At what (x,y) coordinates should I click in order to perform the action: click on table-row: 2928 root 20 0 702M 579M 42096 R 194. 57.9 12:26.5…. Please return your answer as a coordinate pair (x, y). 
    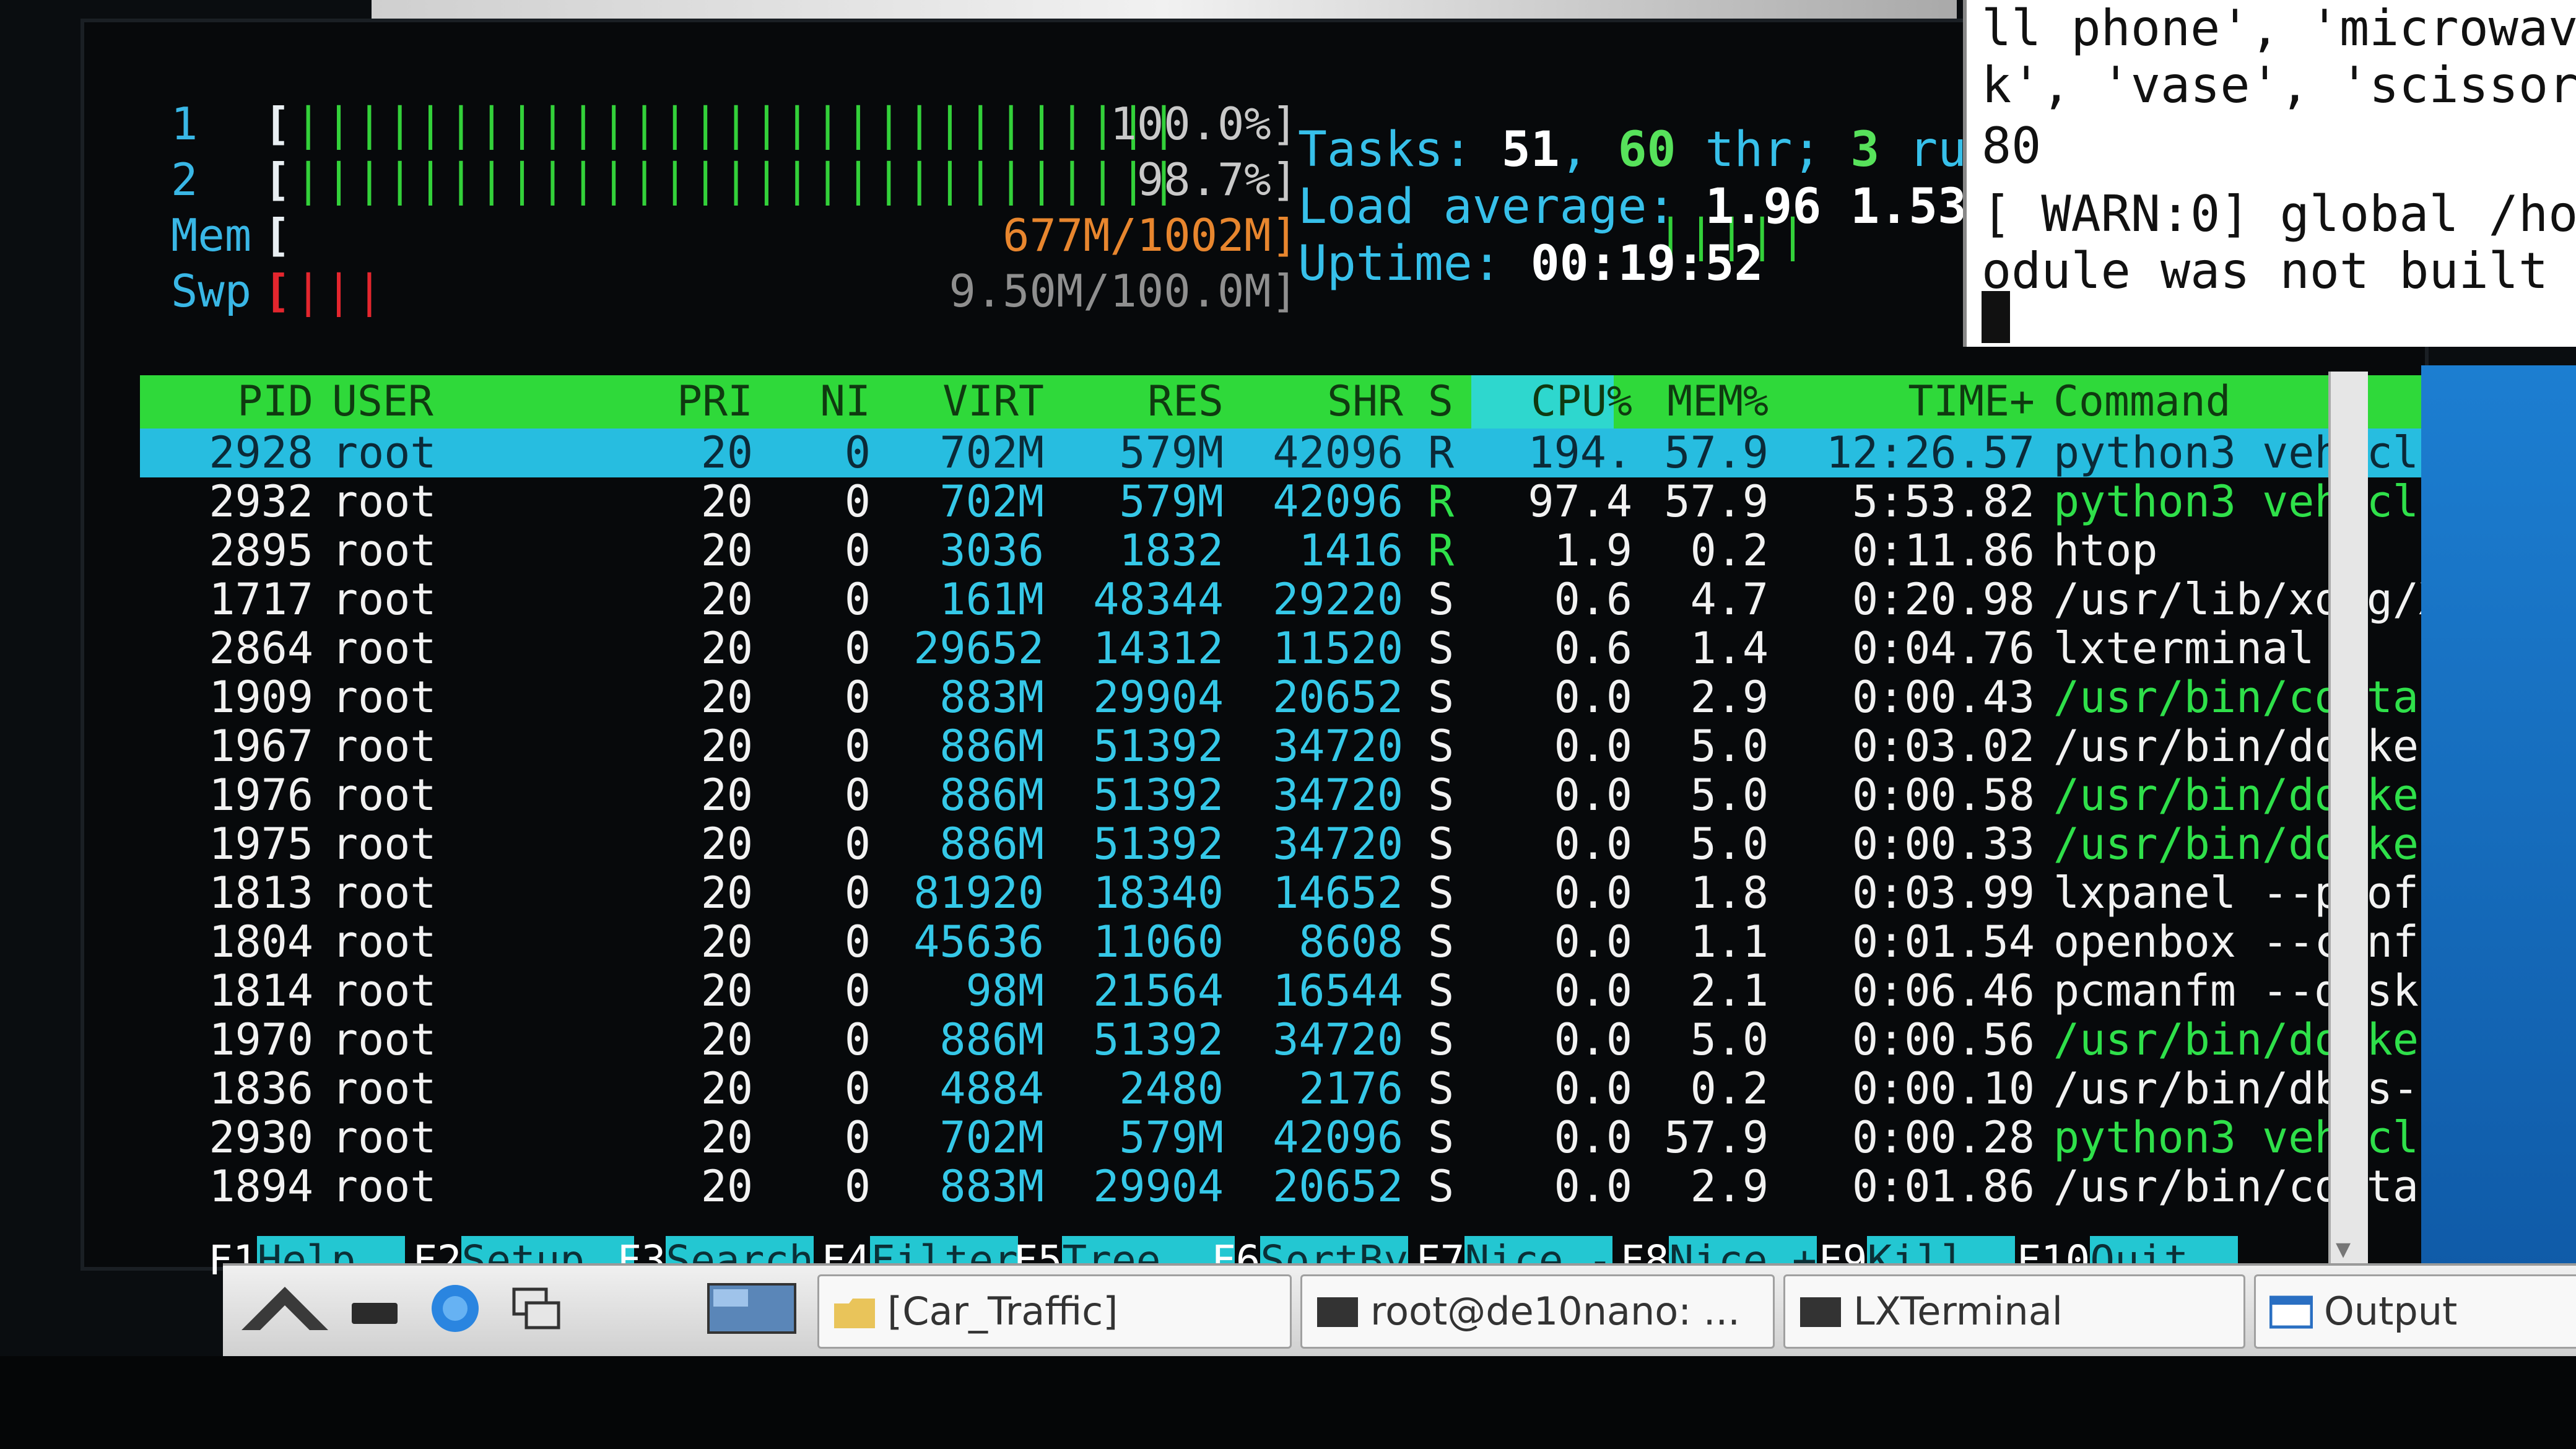
    Looking at the image, I should click on (1304, 453).